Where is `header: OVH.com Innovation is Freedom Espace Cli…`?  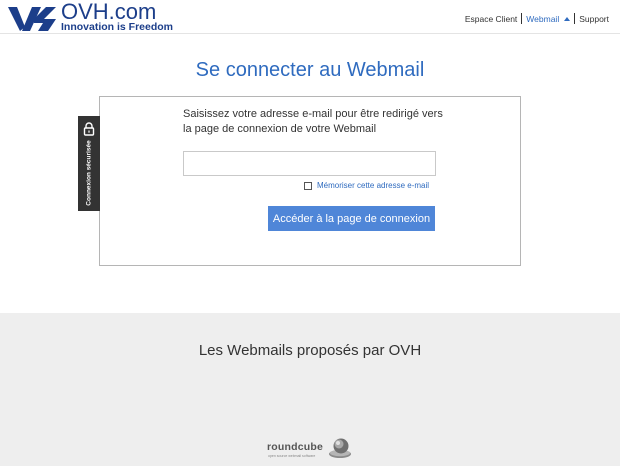 header: OVH.com Innovation is Freedom Espace Cli… is located at coordinates (310, 17).